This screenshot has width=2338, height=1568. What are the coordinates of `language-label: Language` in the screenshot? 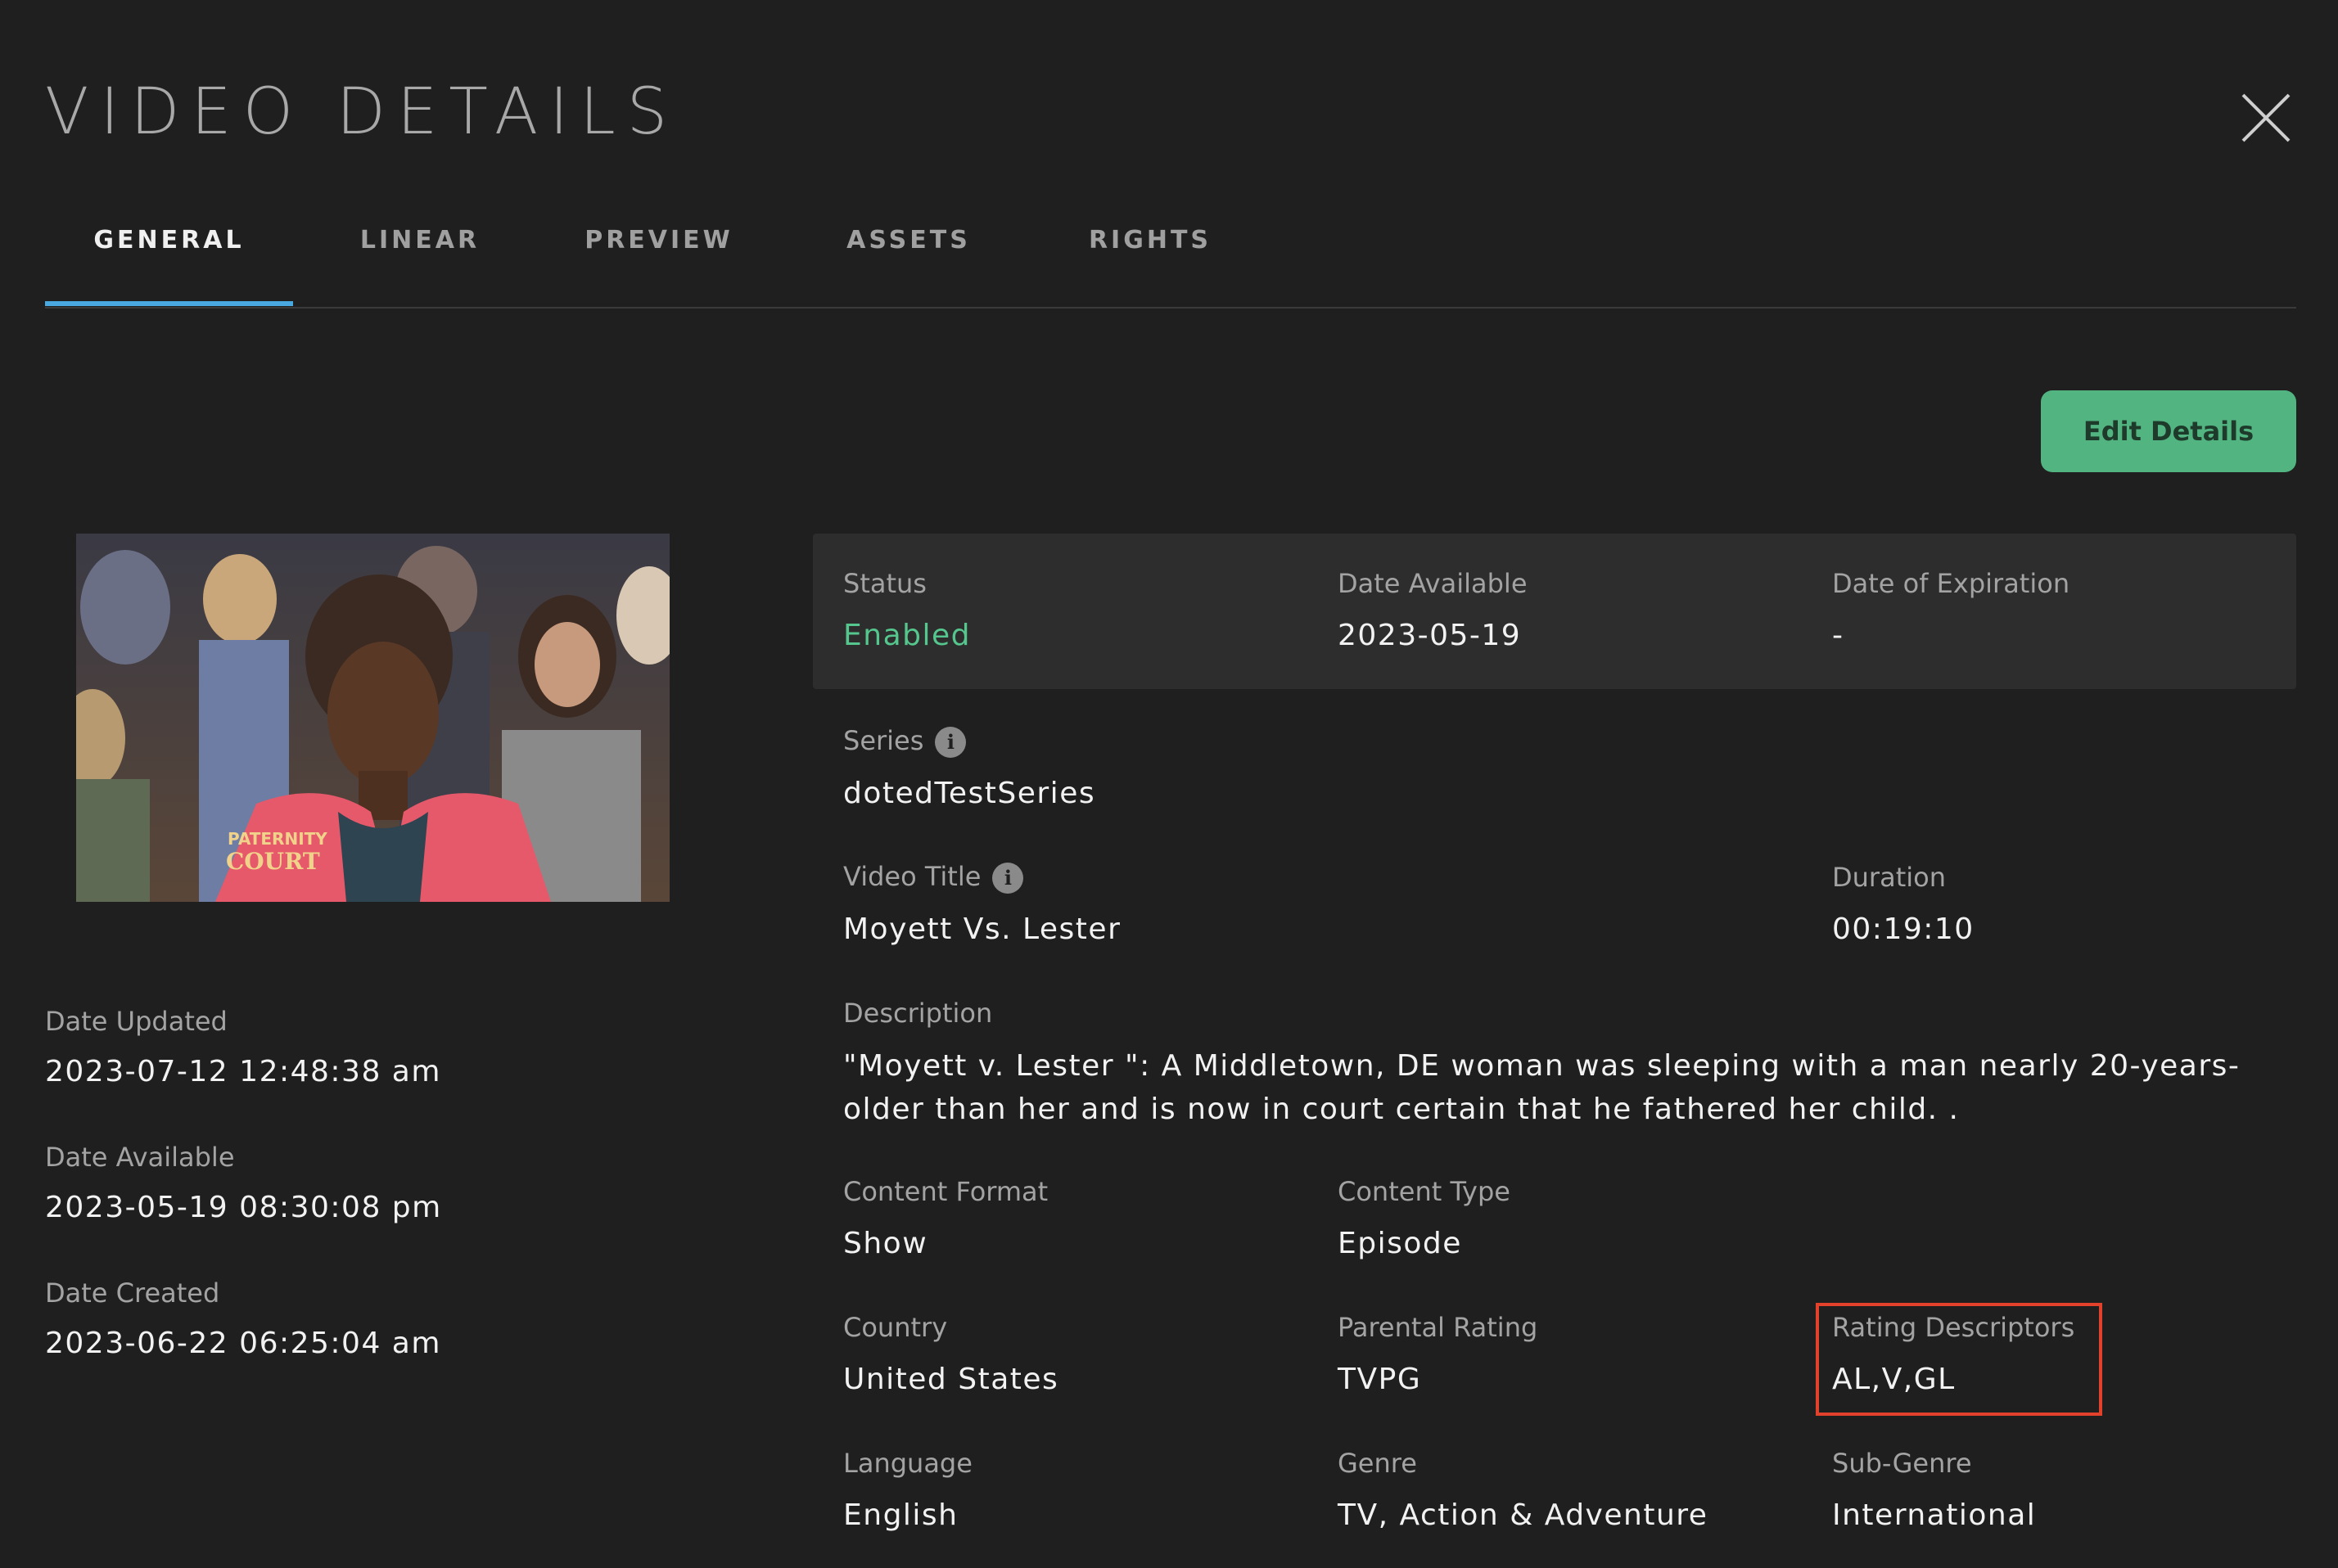 It's located at (908, 1463).